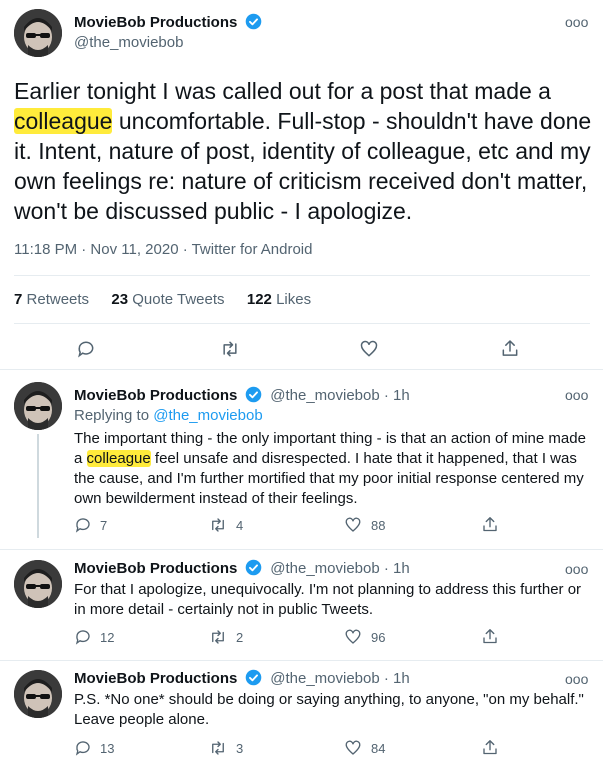 This screenshot has width=603, height=770. I want to click on reply-count: 13, so click(107, 748).